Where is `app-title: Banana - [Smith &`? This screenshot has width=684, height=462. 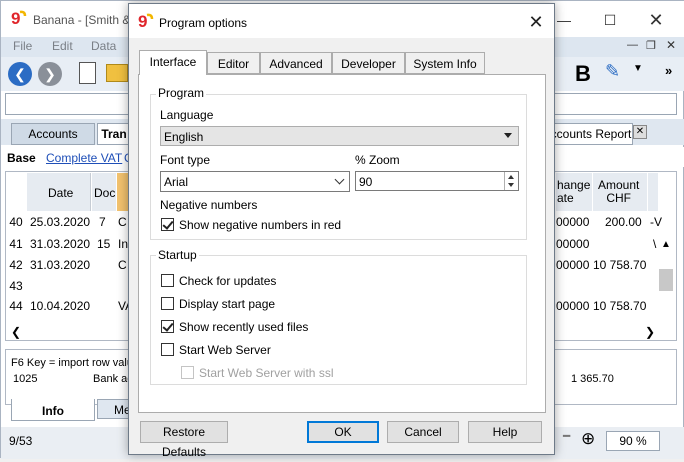
app-title: Banana - [Smith & is located at coordinates (82, 20).